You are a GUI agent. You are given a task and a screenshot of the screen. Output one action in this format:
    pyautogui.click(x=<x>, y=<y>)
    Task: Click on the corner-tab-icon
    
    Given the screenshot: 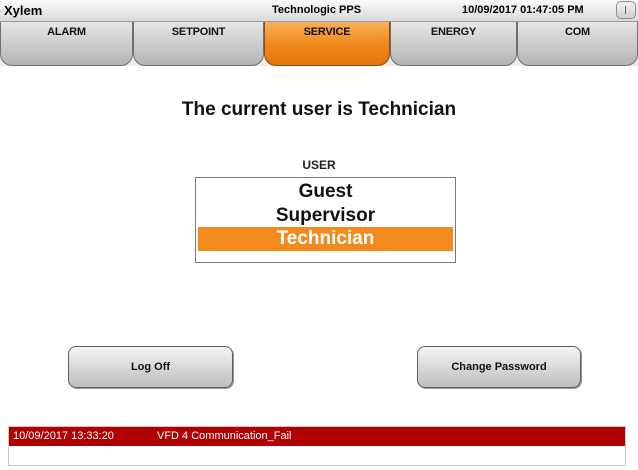 What is the action you would take?
    pyautogui.click(x=626, y=10)
    